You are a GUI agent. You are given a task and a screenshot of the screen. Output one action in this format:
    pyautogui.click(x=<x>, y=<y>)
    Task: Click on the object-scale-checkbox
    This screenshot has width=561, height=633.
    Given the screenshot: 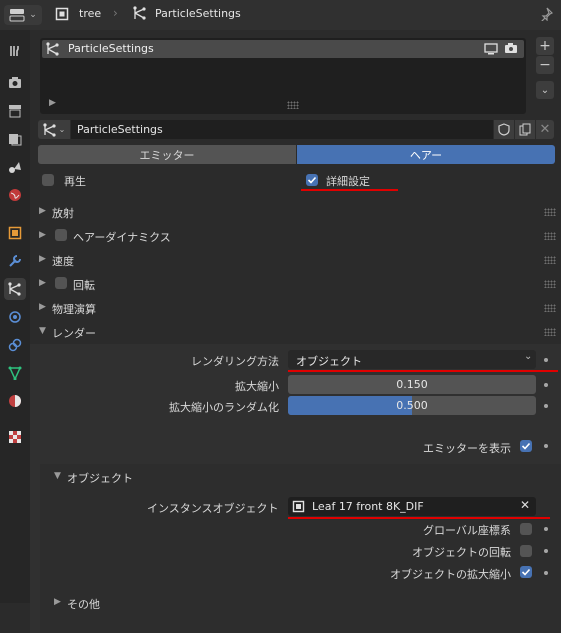 What is the action you would take?
    pyautogui.click(x=526, y=572)
    